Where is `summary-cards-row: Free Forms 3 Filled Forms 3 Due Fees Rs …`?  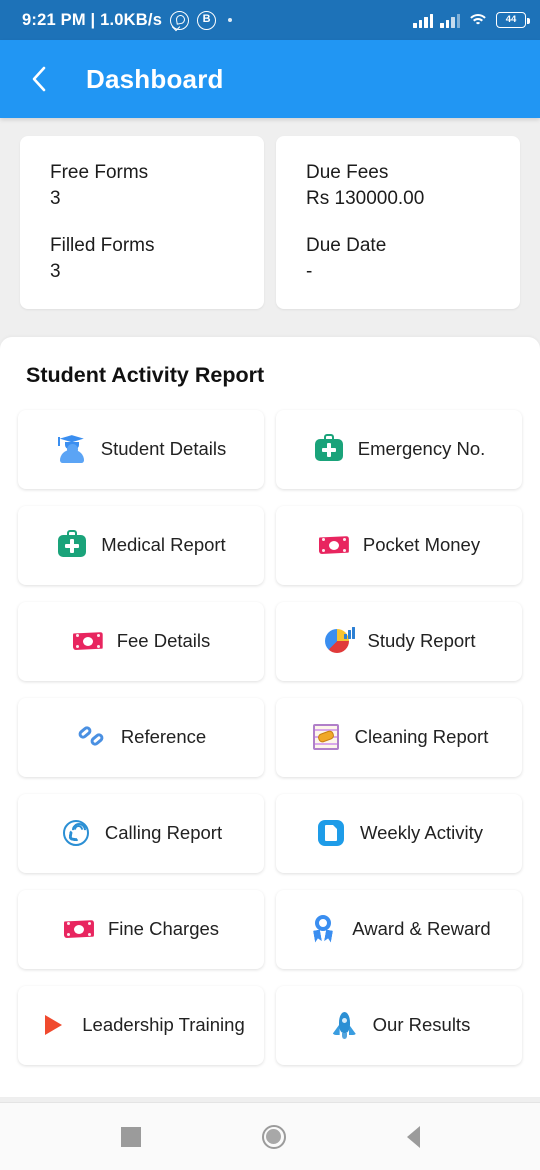 summary-cards-row: Free Forms 3 Filled Forms 3 Due Fees Rs … is located at coordinates (270, 222).